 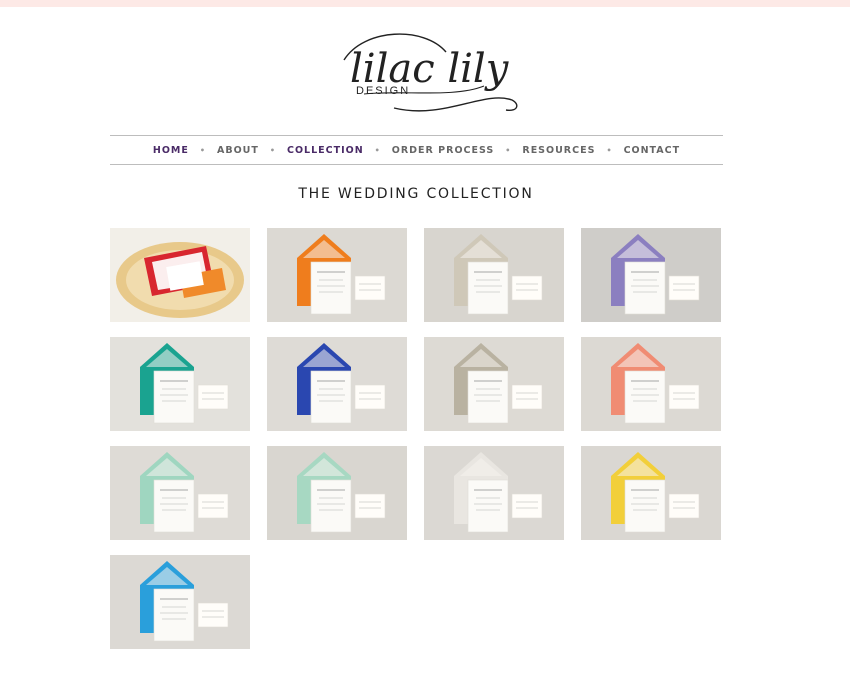 I want to click on top-accent-bar, so click(x=425, y=3).